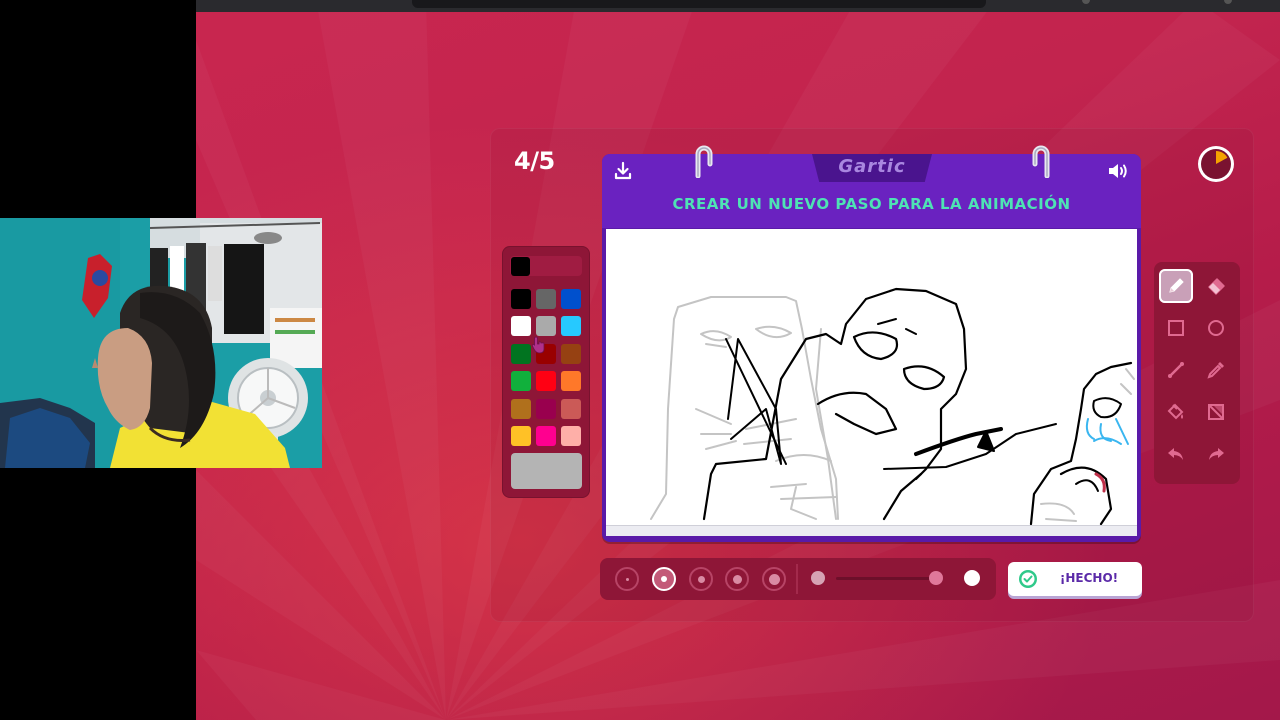  I want to click on webcam-overlay, so click(161, 343).